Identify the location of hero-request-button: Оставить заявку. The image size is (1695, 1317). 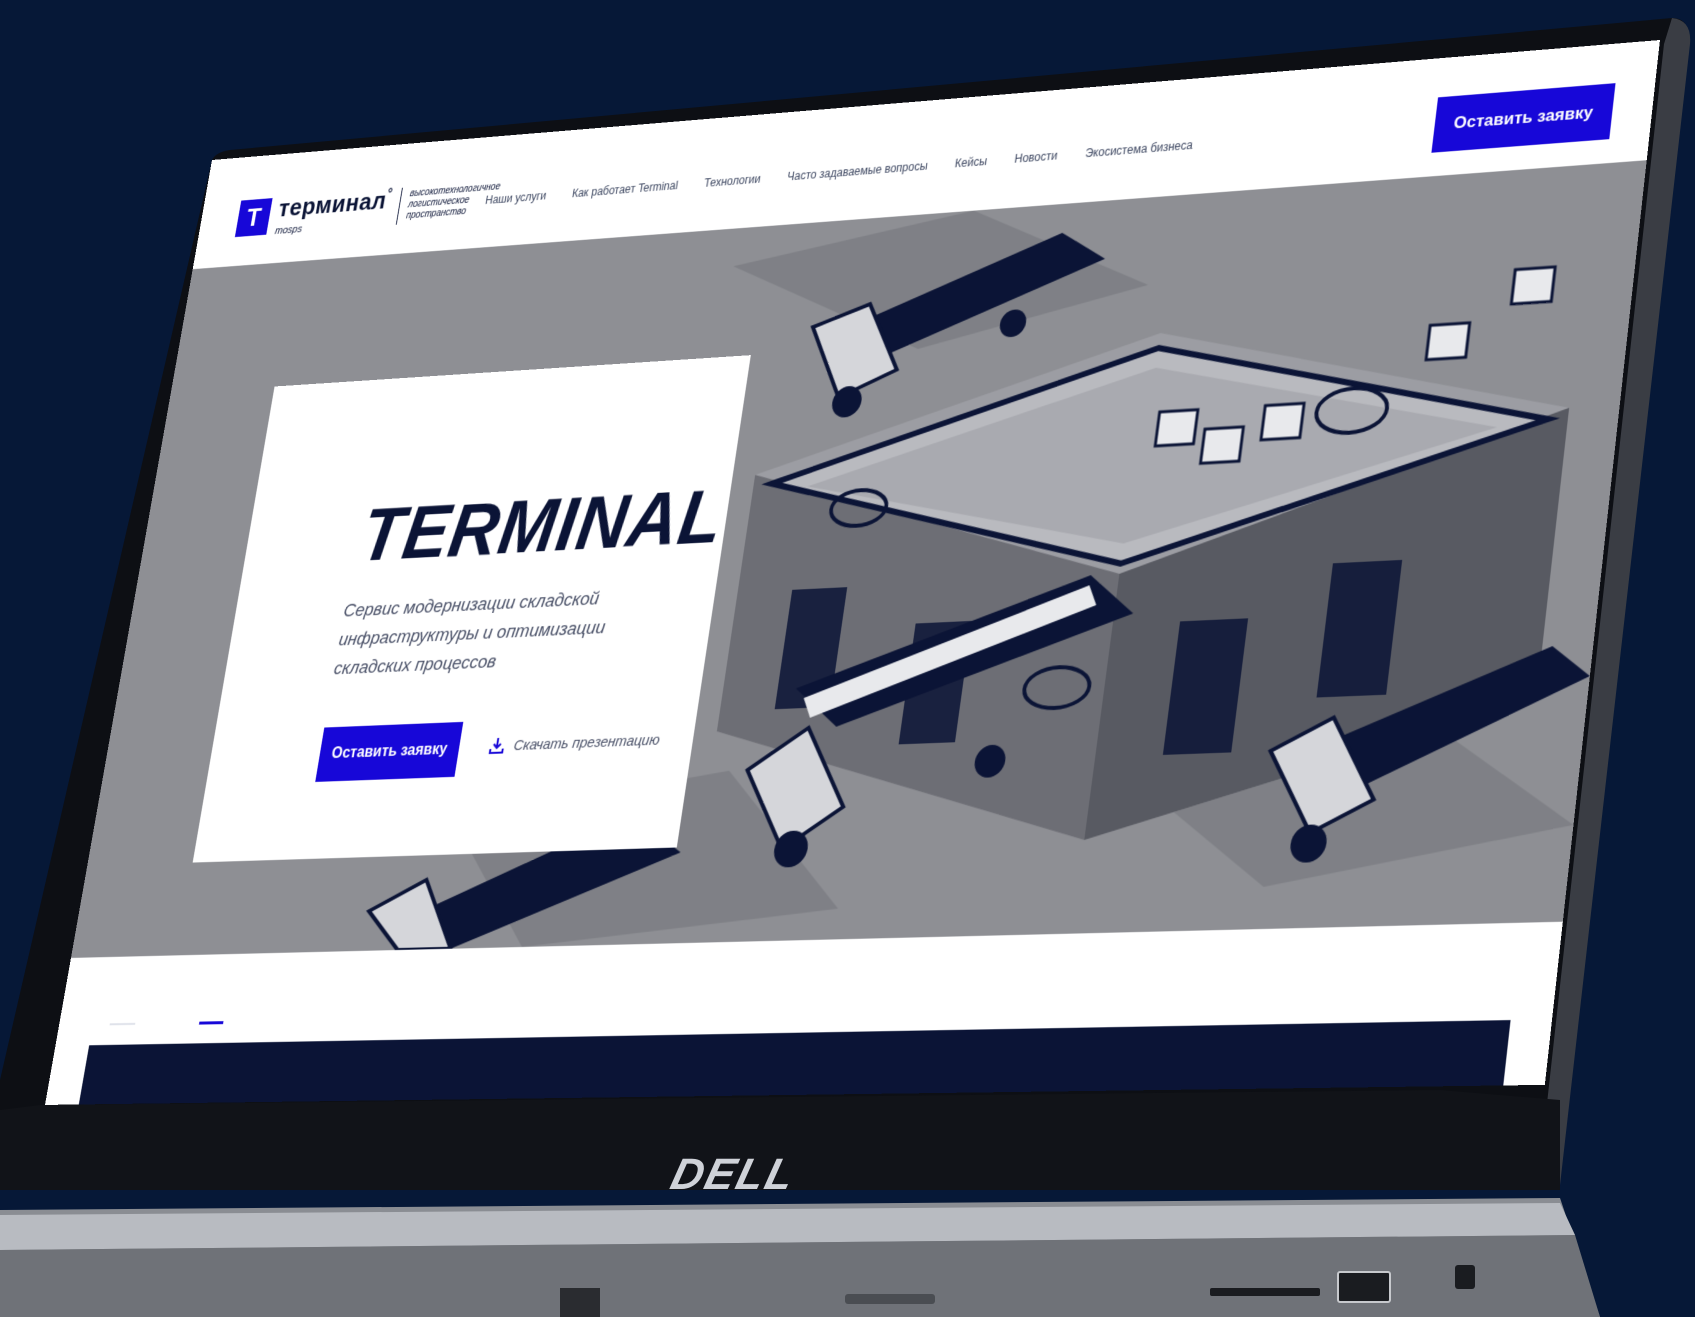
(389, 751).